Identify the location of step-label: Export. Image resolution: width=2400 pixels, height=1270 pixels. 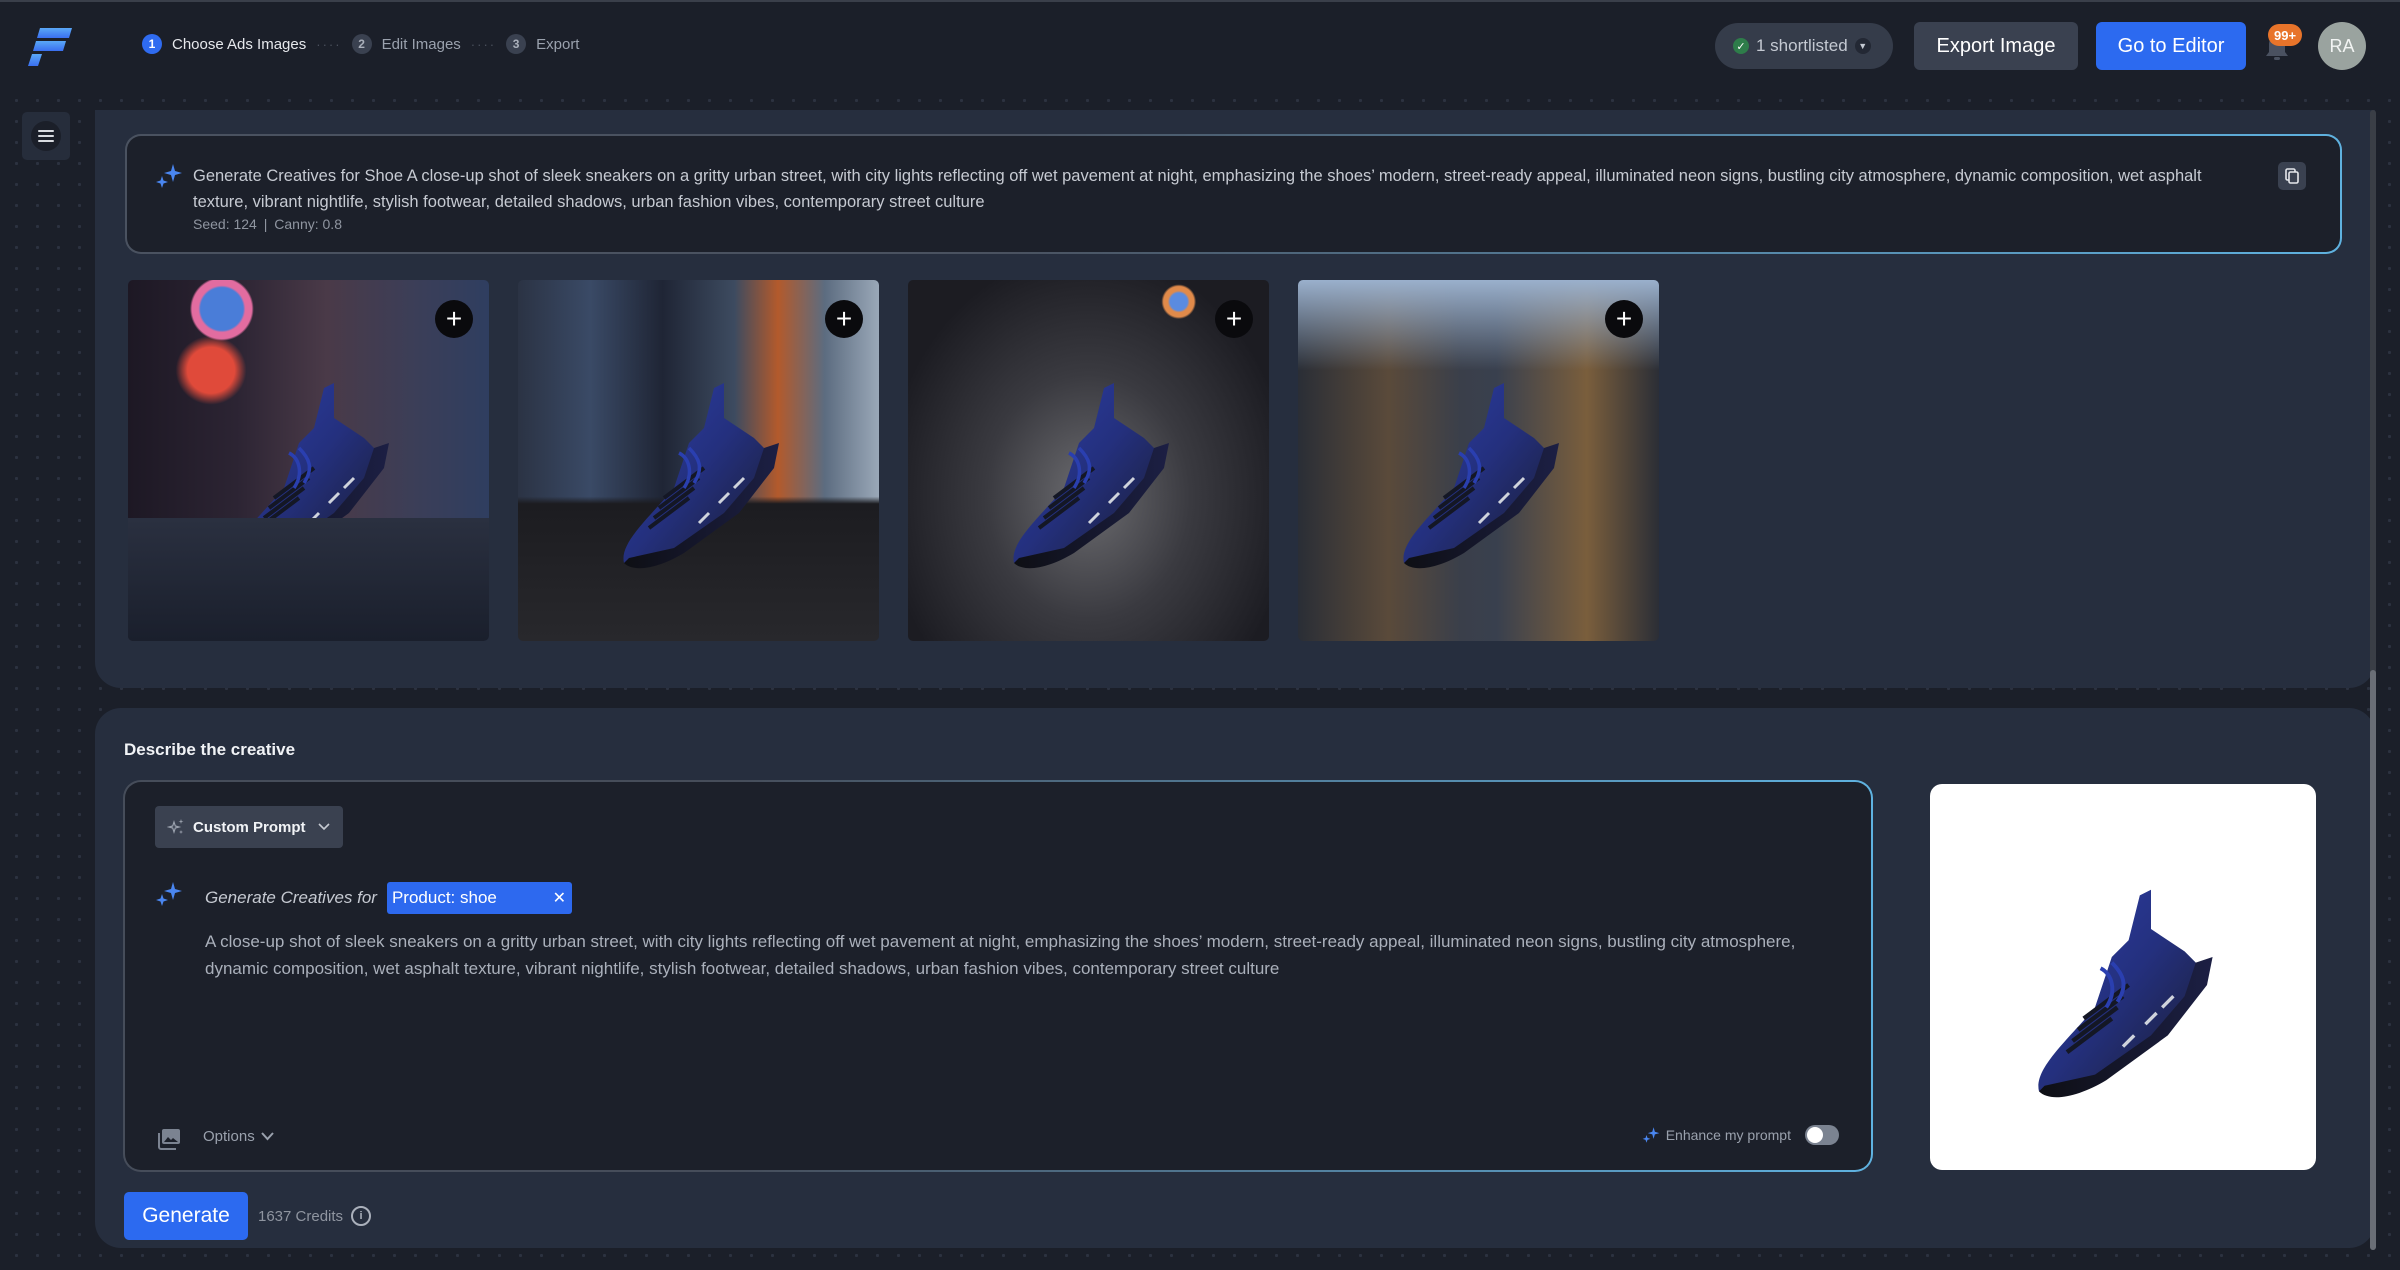
(558, 44).